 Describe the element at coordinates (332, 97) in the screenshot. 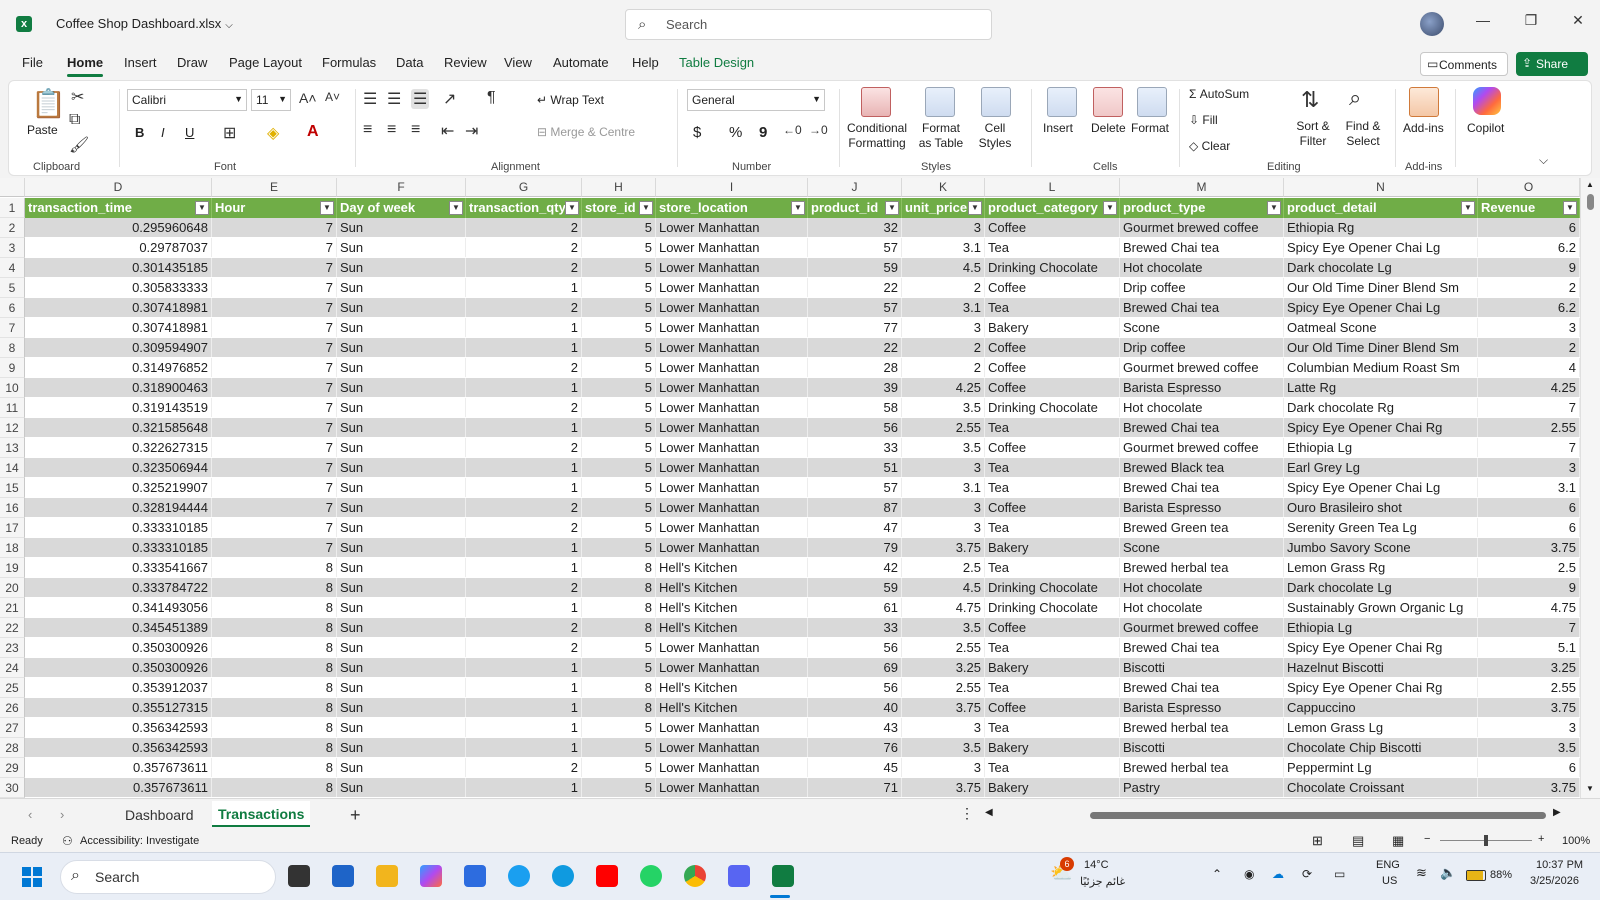

I see `shrink-font-icon: A˅` at that location.